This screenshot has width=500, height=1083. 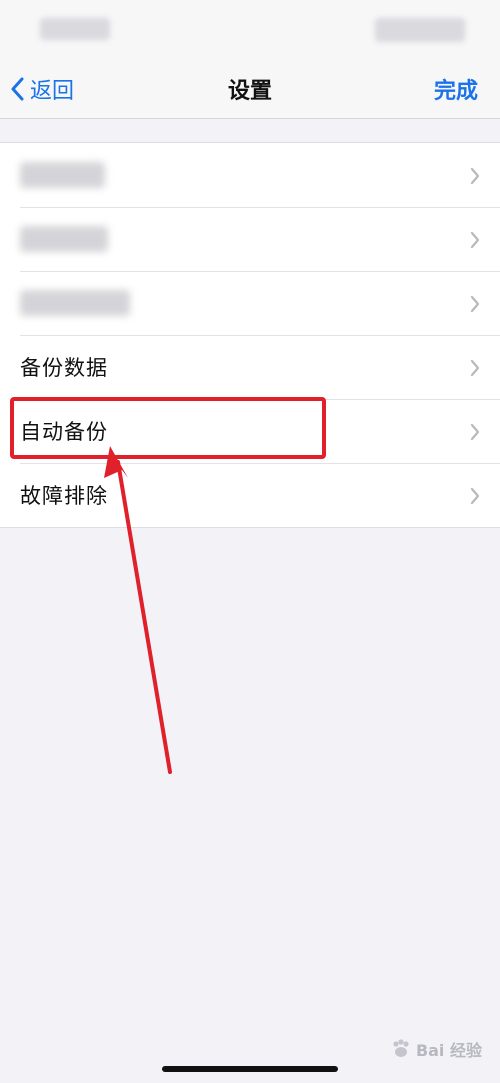 What do you see at coordinates (250, 30) in the screenshot?
I see `status-bar` at bounding box center [250, 30].